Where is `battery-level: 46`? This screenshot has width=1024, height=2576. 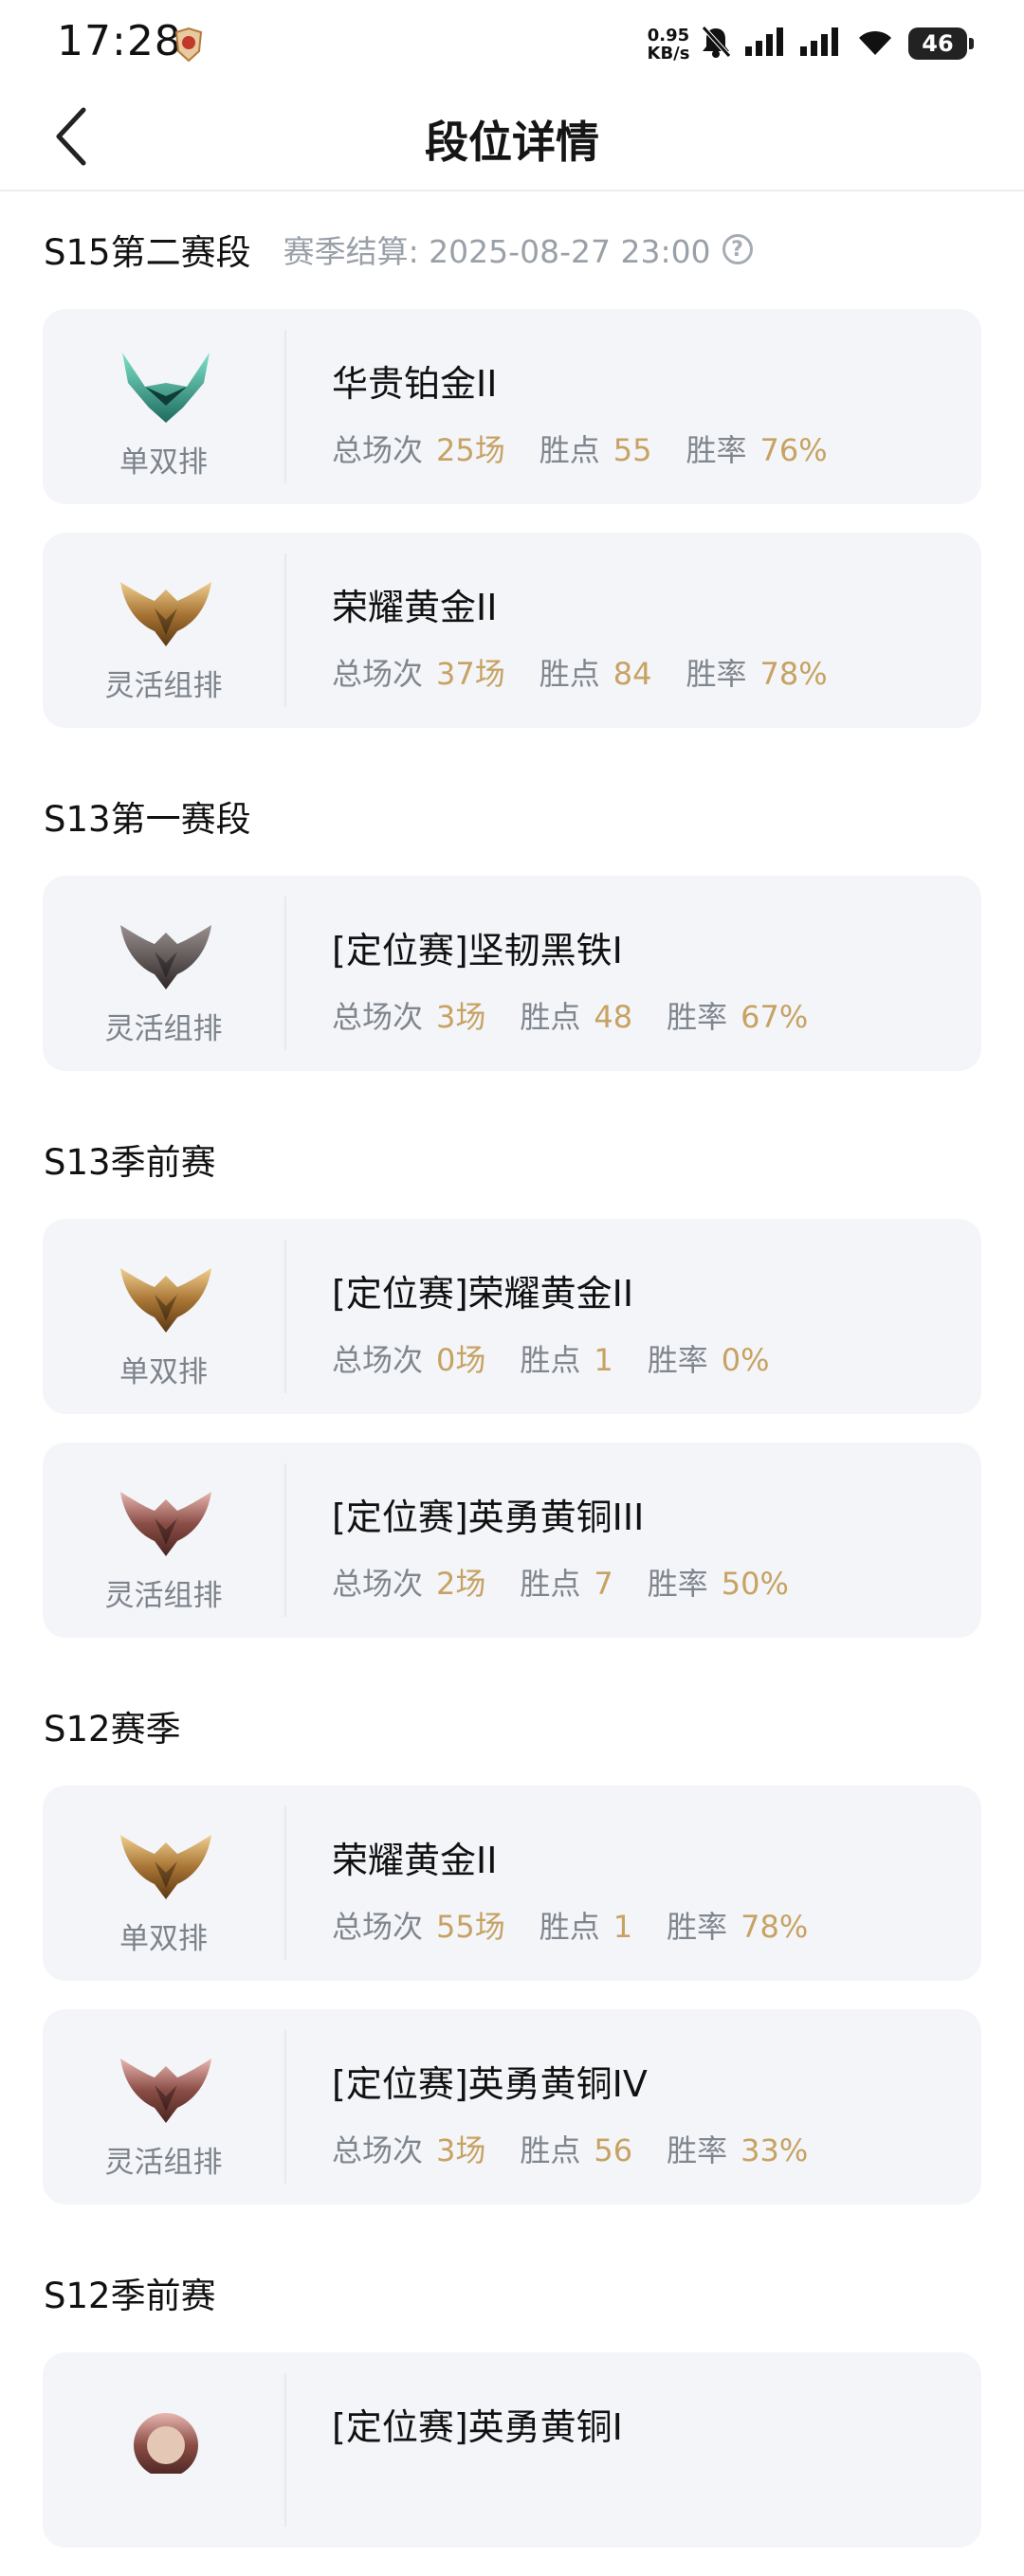
battery-level: 46 is located at coordinates (938, 43).